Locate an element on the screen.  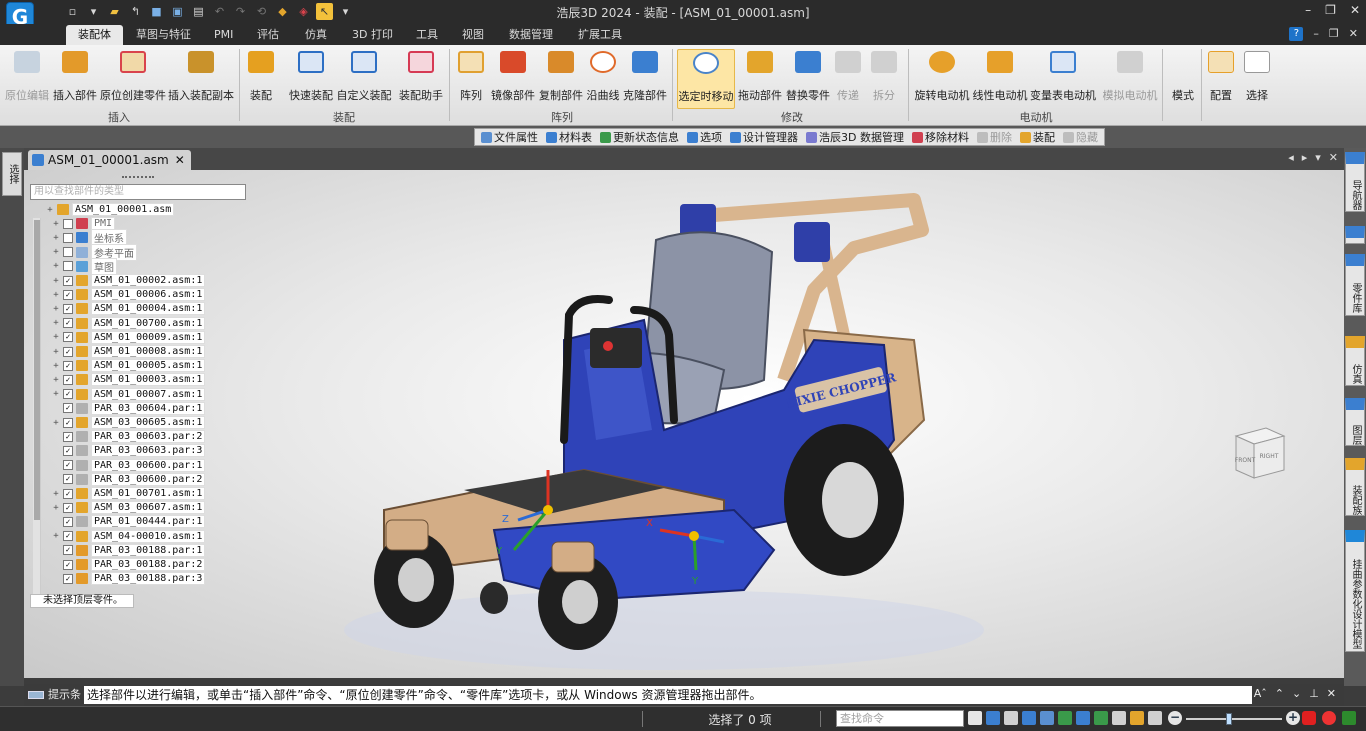
right-tab-assembly-family: 装配族 is located at coordinates (1355, 487).